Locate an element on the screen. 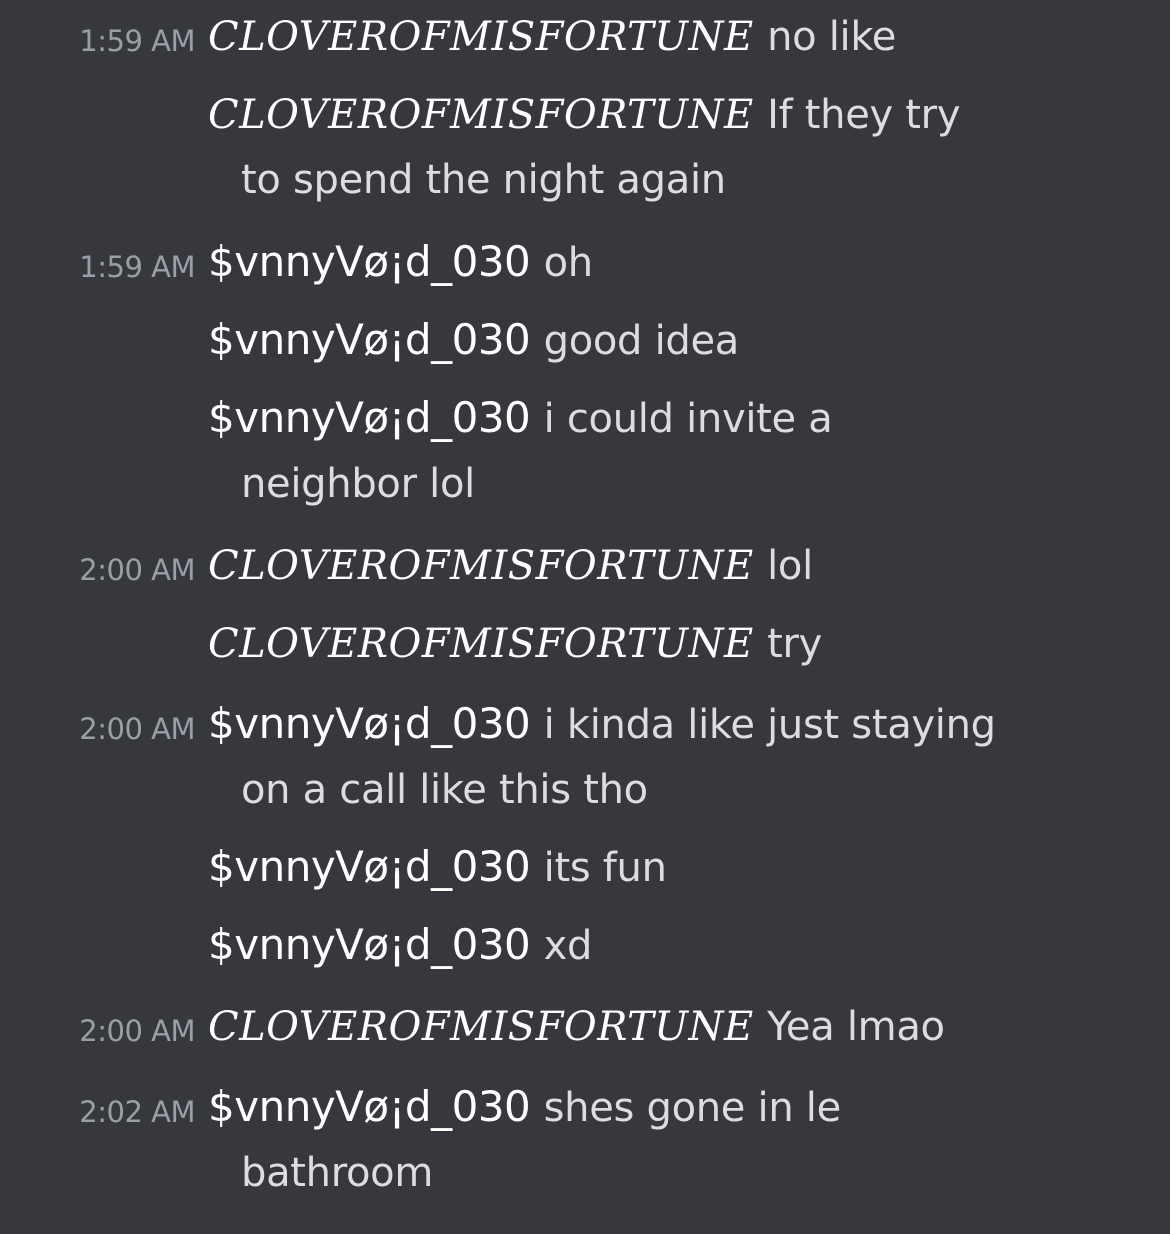  message-line: $vnnyVø¡d_030 i kinda like just staying is located at coordinates (602, 724).